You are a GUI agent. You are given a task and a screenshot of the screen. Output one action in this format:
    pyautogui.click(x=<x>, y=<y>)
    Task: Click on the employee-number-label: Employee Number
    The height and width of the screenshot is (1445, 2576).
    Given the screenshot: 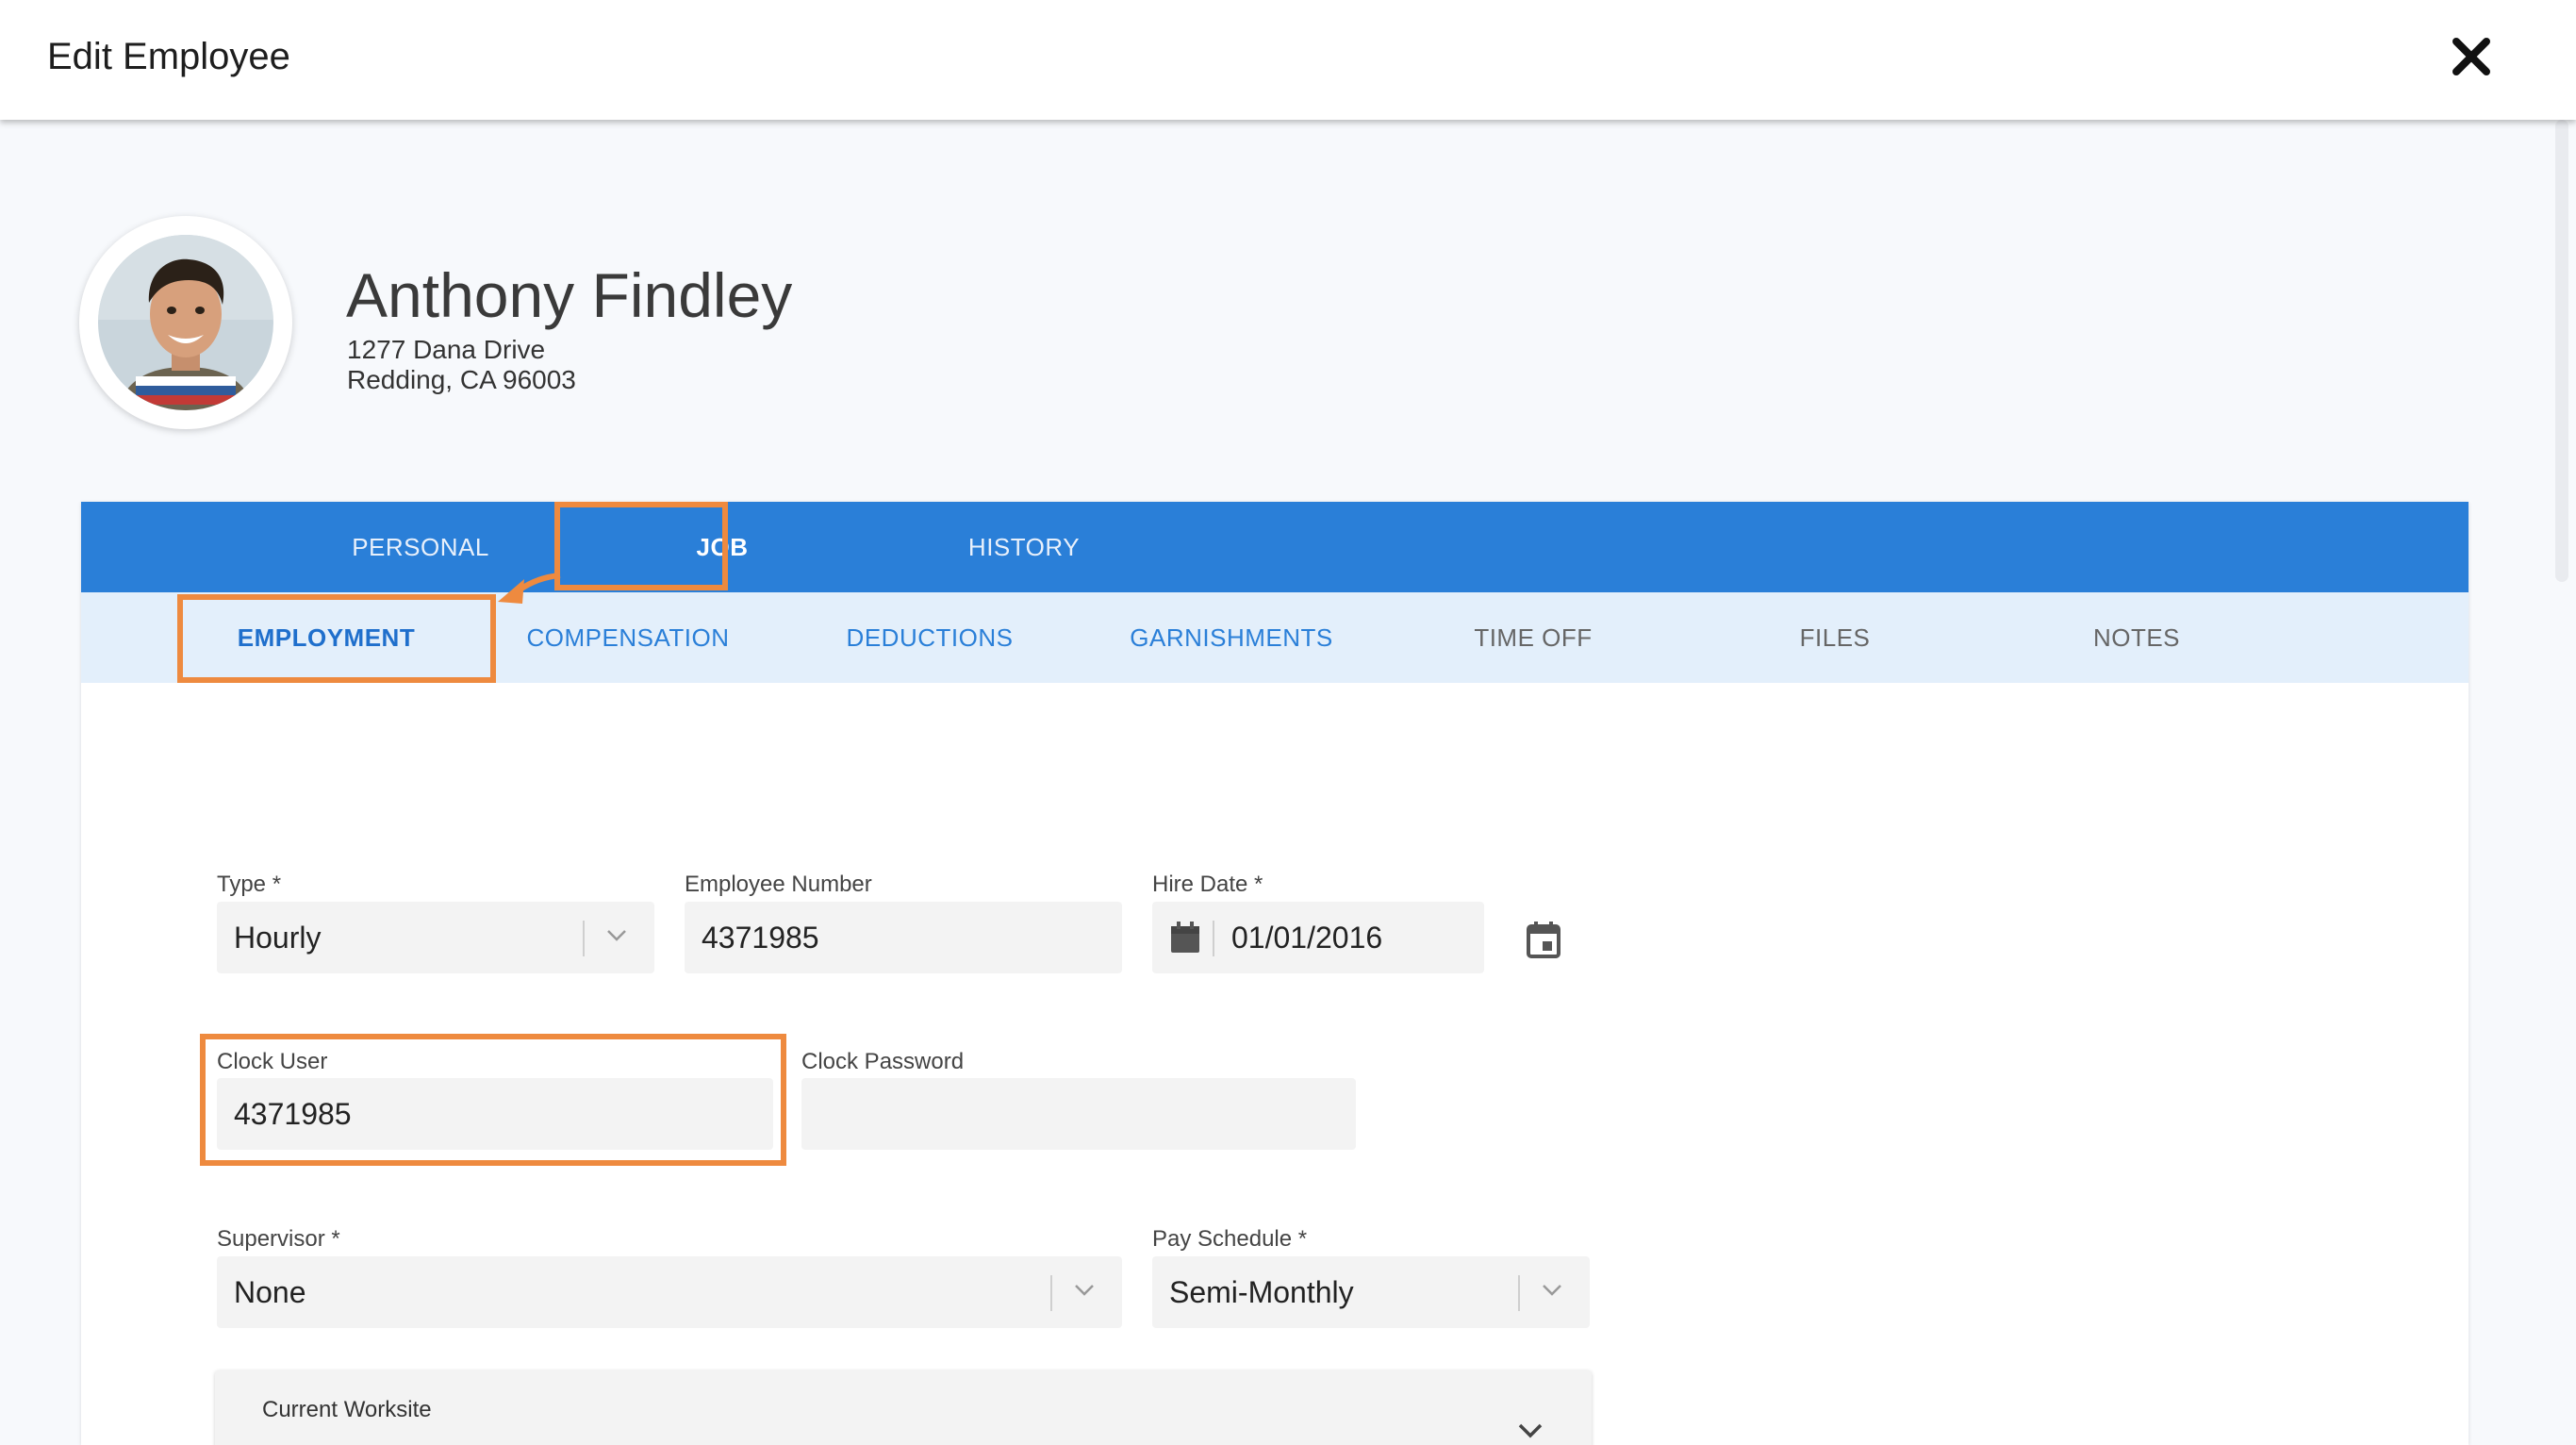 What is the action you would take?
    pyautogui.click(x=778, y=884)
    